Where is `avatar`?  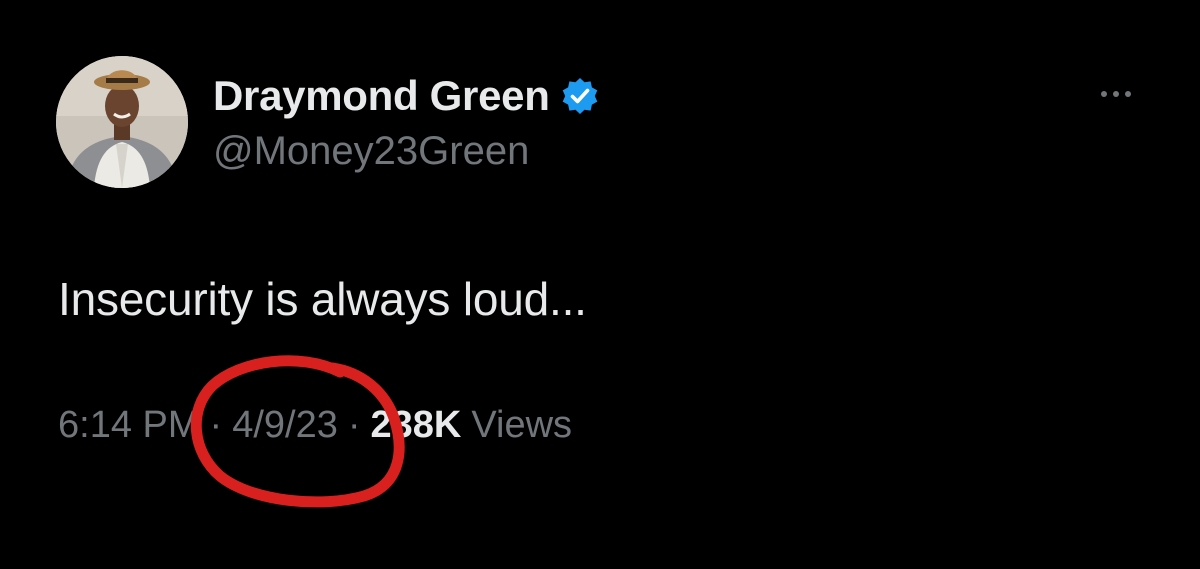 avatar is located at coordinates (122, 122).